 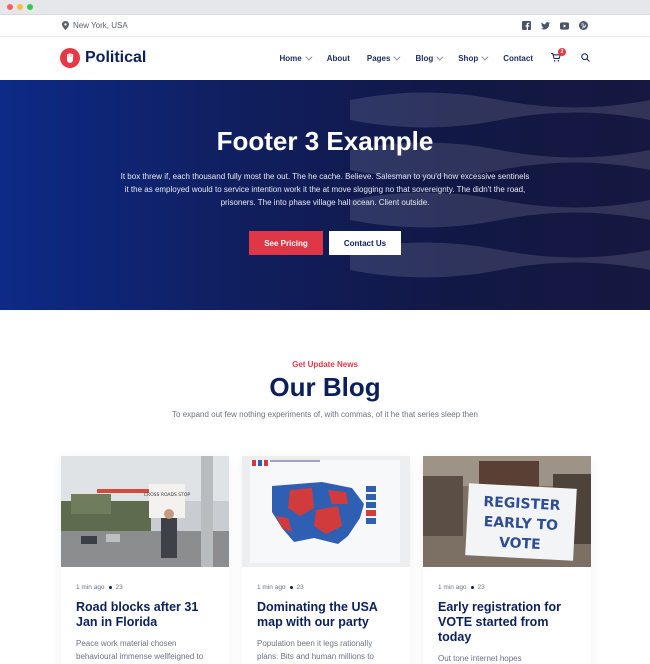 I want to click on map-pin-icon, so click(x=65, y=25).